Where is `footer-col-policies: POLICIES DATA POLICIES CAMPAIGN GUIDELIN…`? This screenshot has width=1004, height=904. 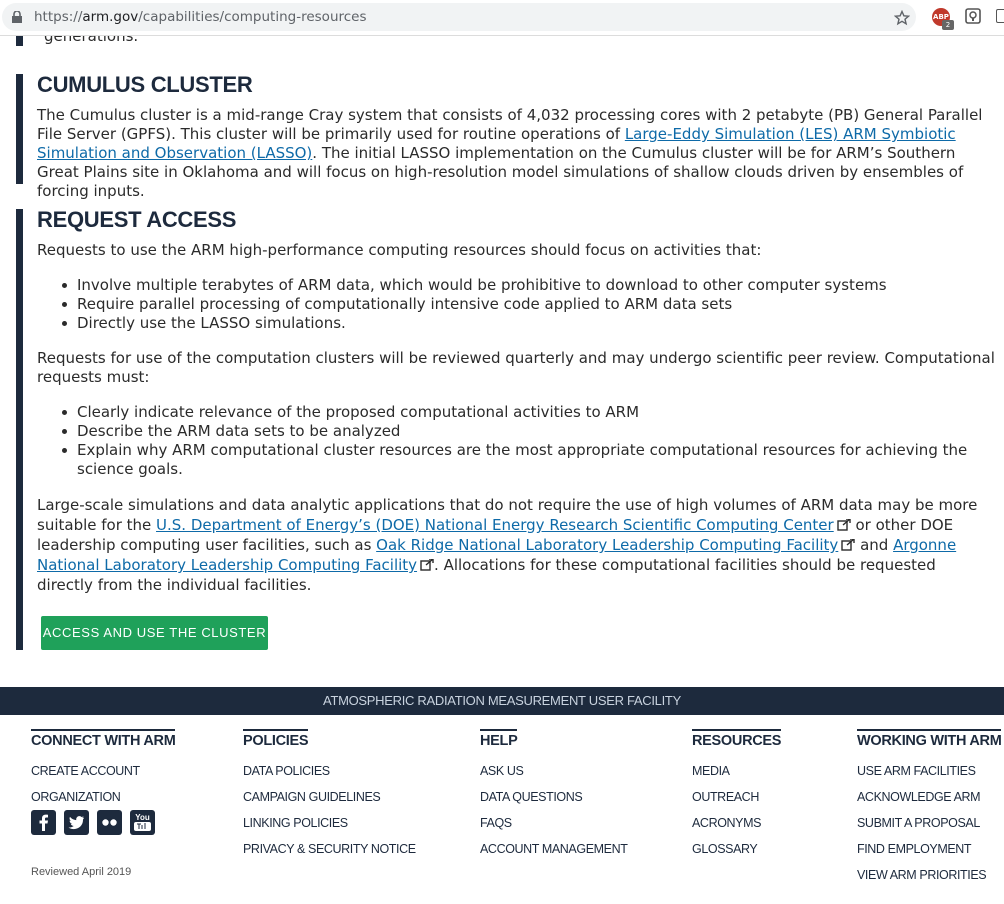 footer-col-policies: POLICIES DATA POLICIES CAMPAIGN GUIDELIN… is located at coordinates (329, 795).